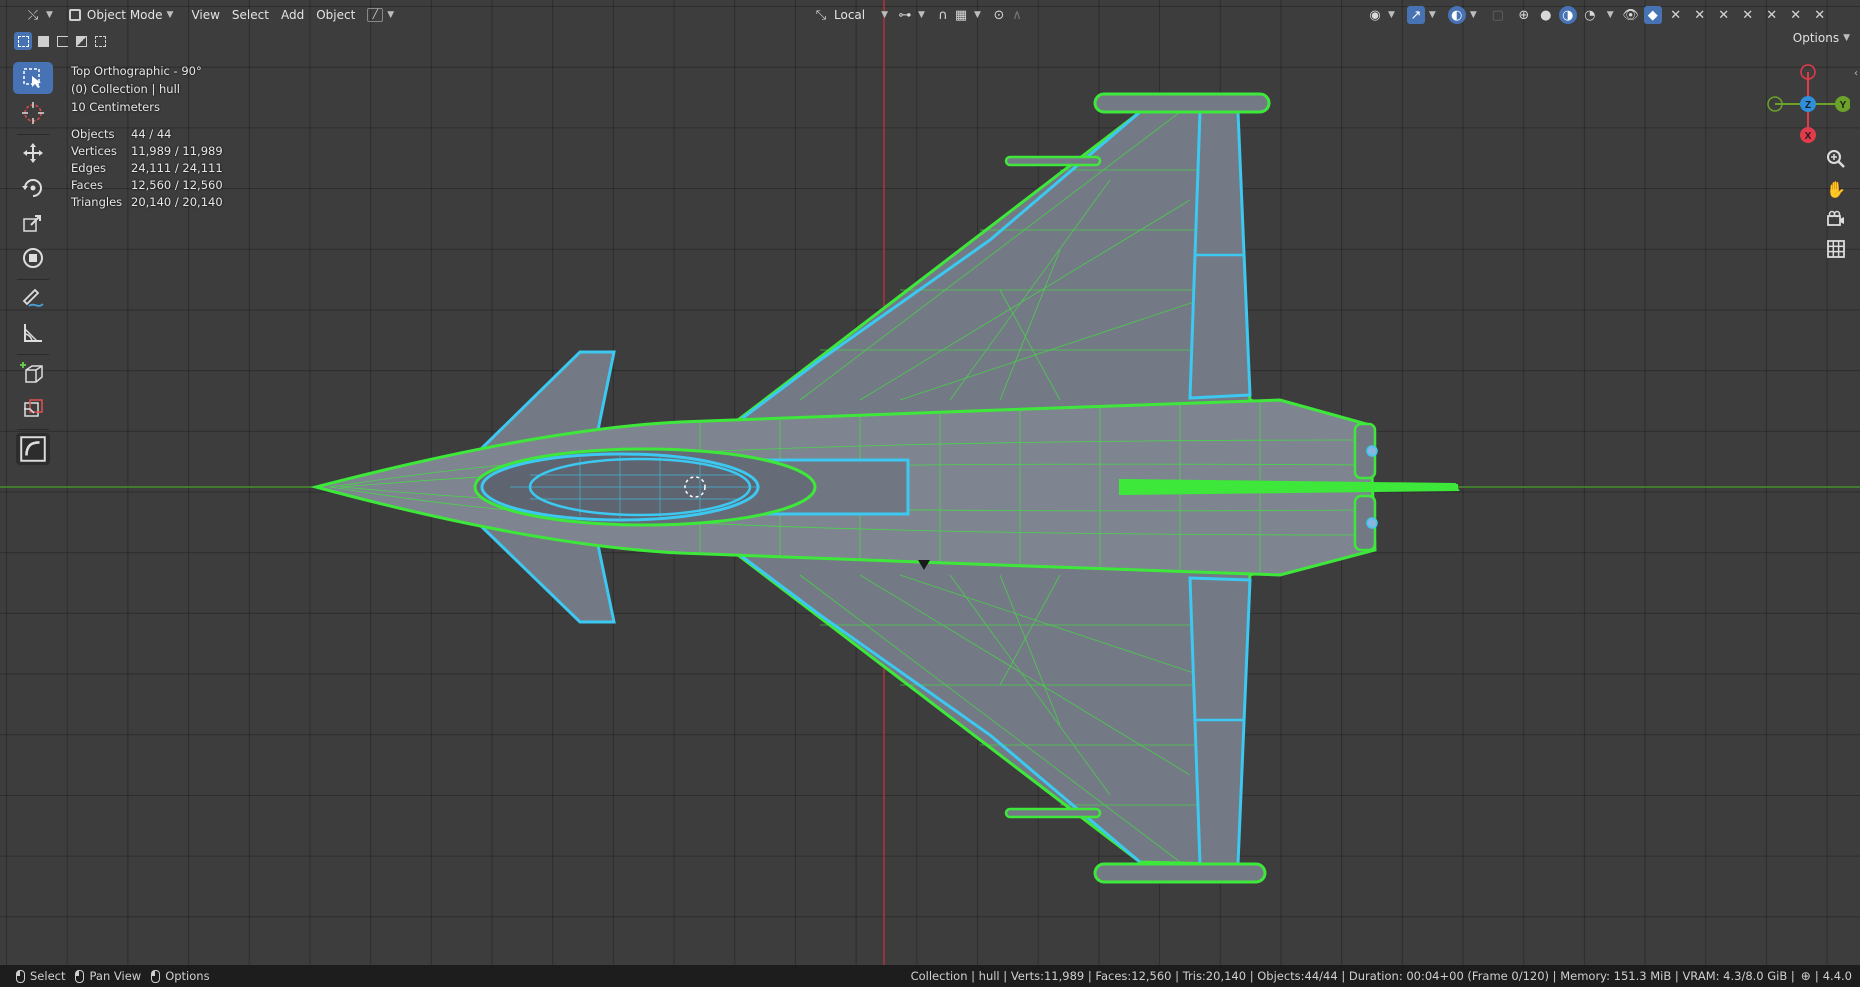 The image size is (1860, 987). I want to click on menu-select: Select, so click(250, 15).